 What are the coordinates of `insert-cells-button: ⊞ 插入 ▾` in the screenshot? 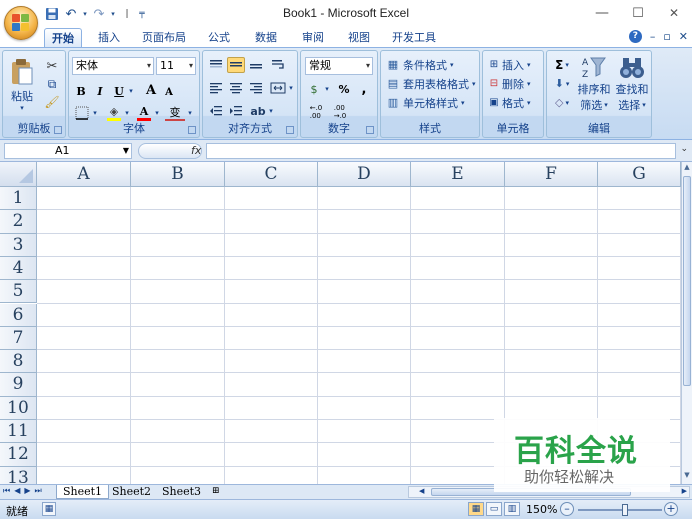 It's located at (514, 64).